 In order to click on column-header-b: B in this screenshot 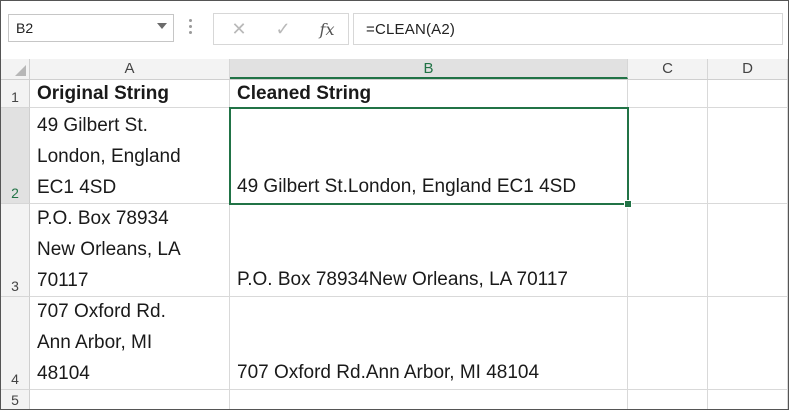, I will do `click(429, 69)`.